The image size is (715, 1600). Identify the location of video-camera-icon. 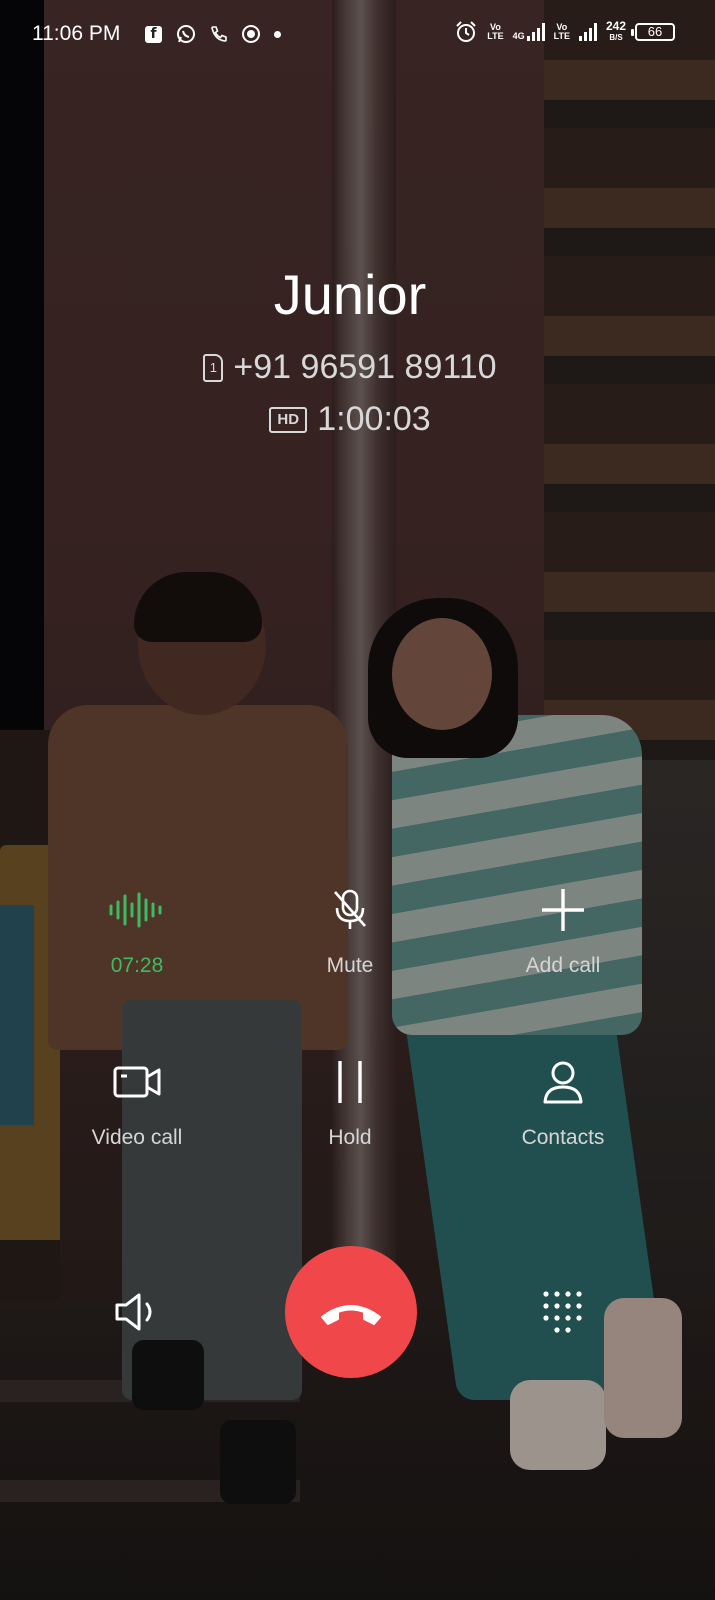
(137, 1082).